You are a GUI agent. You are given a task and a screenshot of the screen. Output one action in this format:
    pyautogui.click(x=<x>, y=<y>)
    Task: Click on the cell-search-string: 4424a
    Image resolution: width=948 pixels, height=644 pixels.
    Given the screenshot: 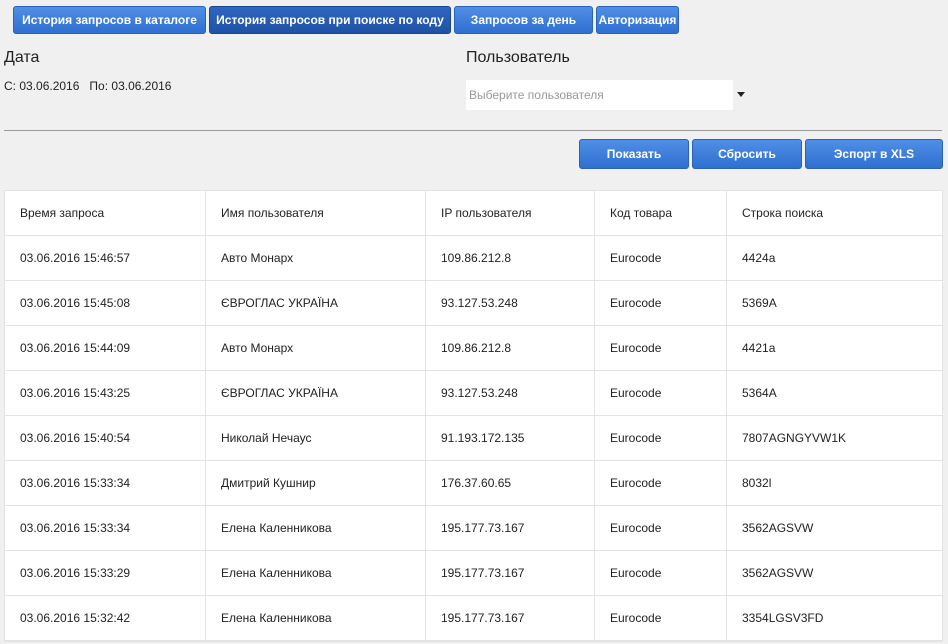 What is the action you would take?
    pyautogui.click(x=834, y=258)
    